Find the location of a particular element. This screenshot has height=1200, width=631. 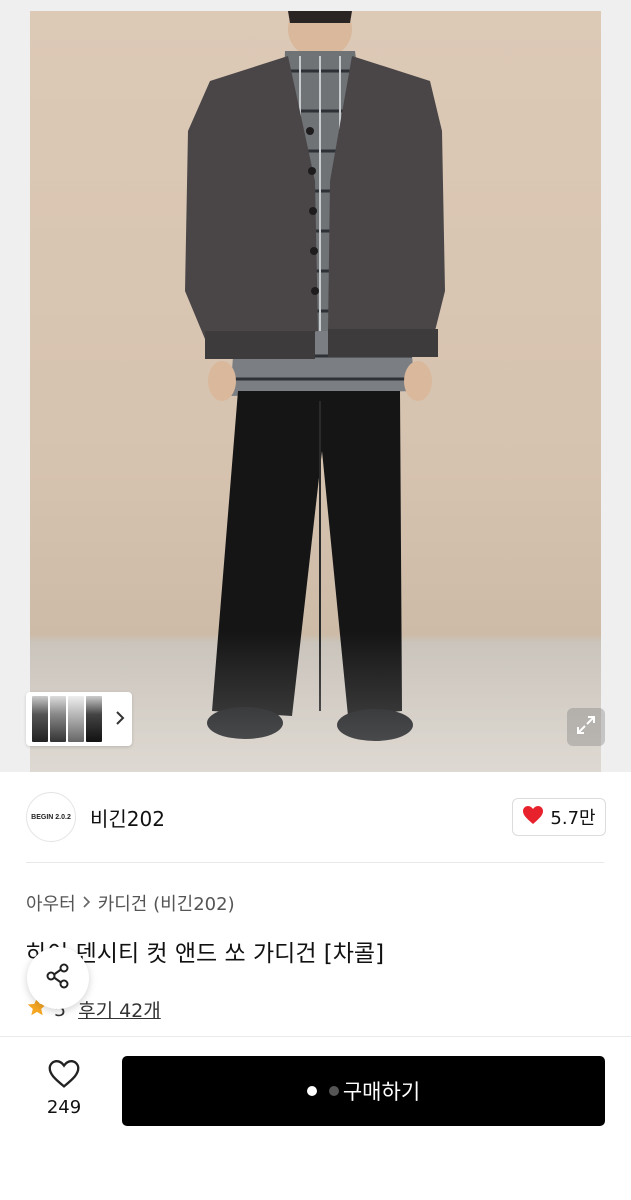

expand-button is located at coordinates (586, 727).